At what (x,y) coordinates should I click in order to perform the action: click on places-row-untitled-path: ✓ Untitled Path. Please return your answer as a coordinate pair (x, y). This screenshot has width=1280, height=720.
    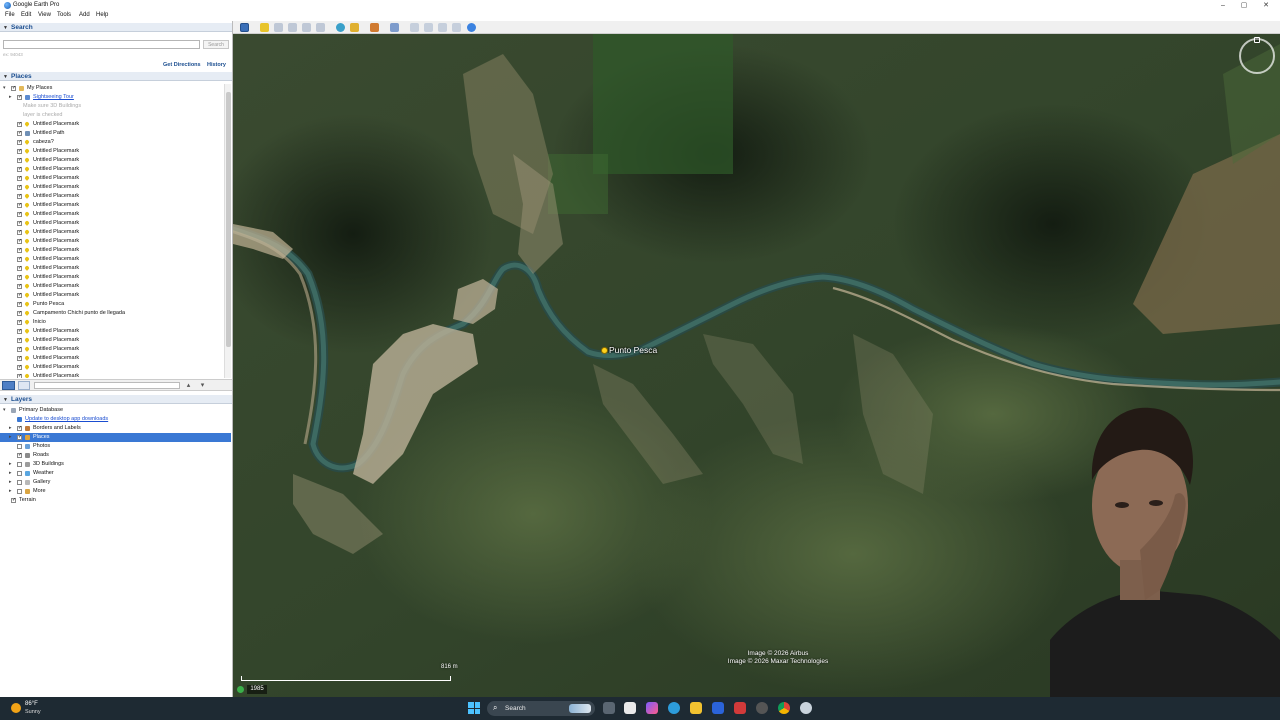
    Looking at the image, I should click on (112, 133).